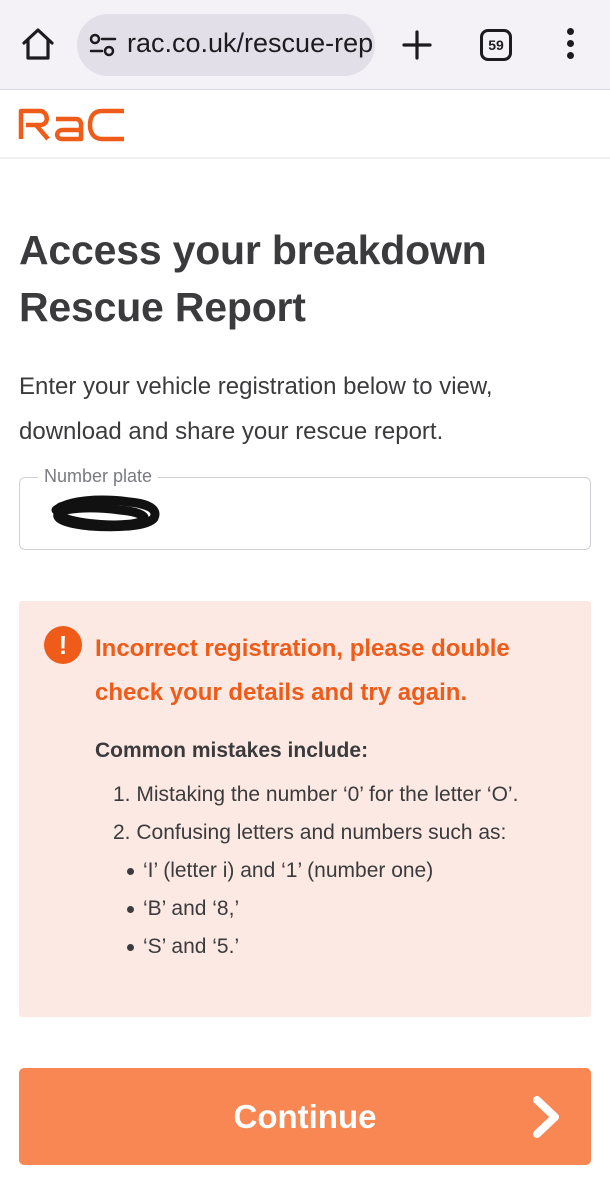 The image size is (610, 1200). I want to click on url-text: rac.co.uk/rescue-rep, so click(250, 43).